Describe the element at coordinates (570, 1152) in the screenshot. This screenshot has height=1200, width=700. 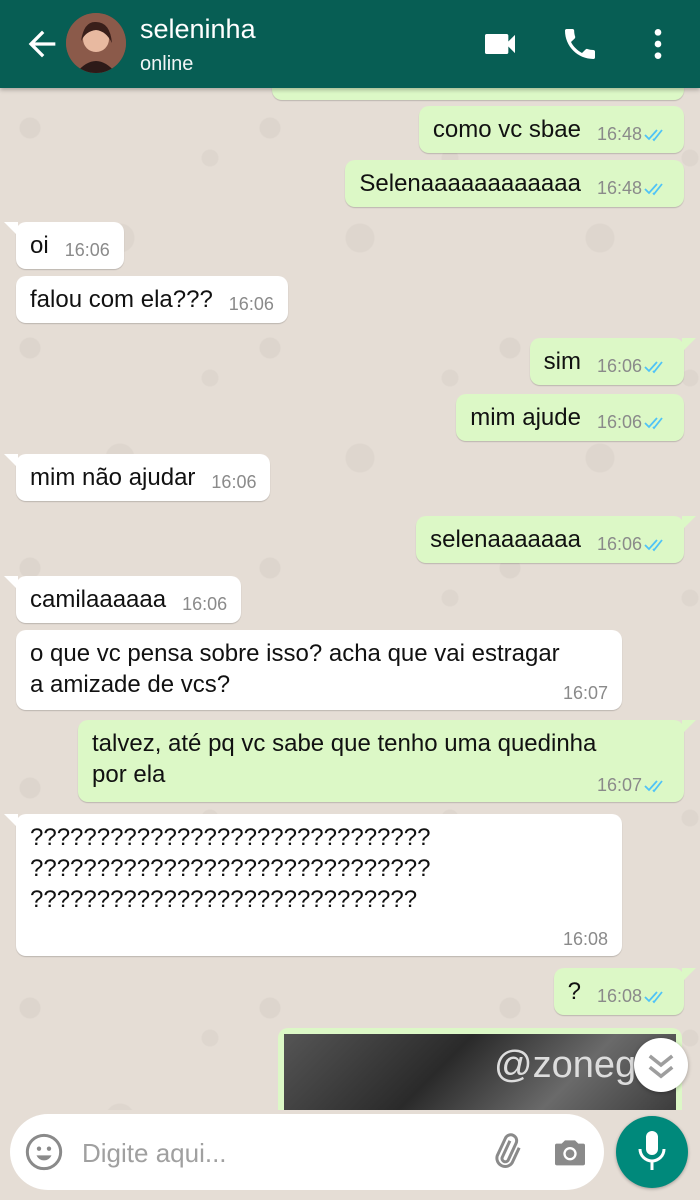
I see `camera-icon` at that location.